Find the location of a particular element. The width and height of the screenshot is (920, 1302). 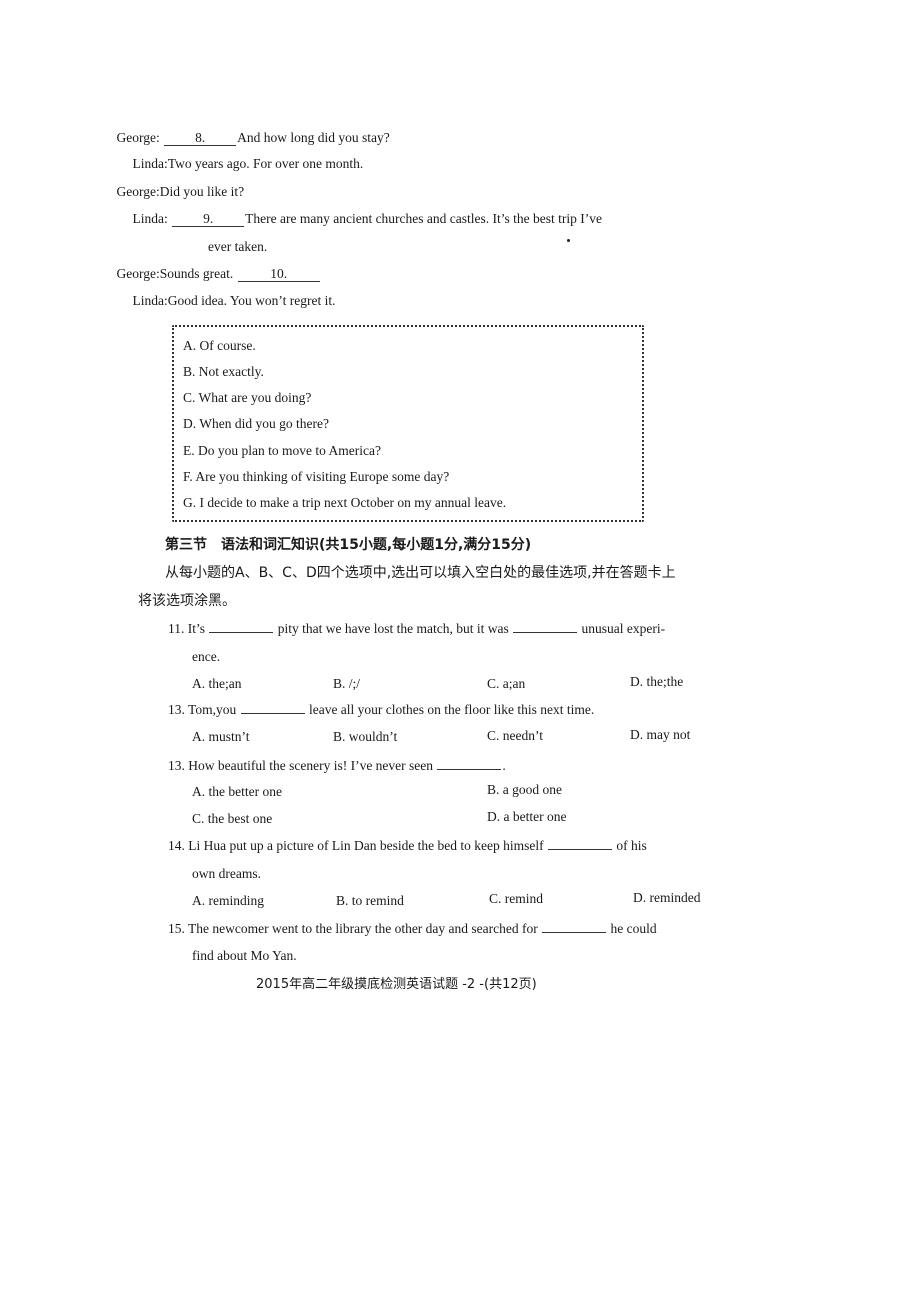

choice-c: C. needn’t is located at coordinates (515, 736).